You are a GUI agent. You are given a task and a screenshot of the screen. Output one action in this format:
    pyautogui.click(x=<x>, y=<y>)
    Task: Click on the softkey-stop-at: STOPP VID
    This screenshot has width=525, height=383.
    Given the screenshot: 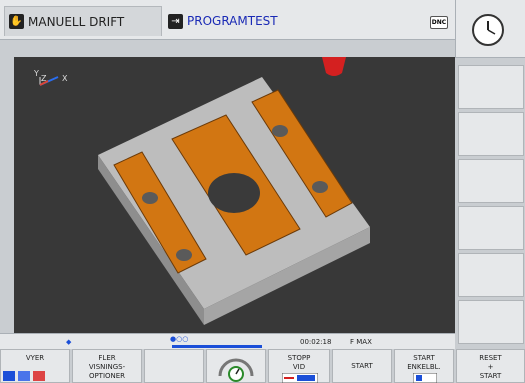 What is the action you would take?
    pyautogui.click(x=299, y=366)
    